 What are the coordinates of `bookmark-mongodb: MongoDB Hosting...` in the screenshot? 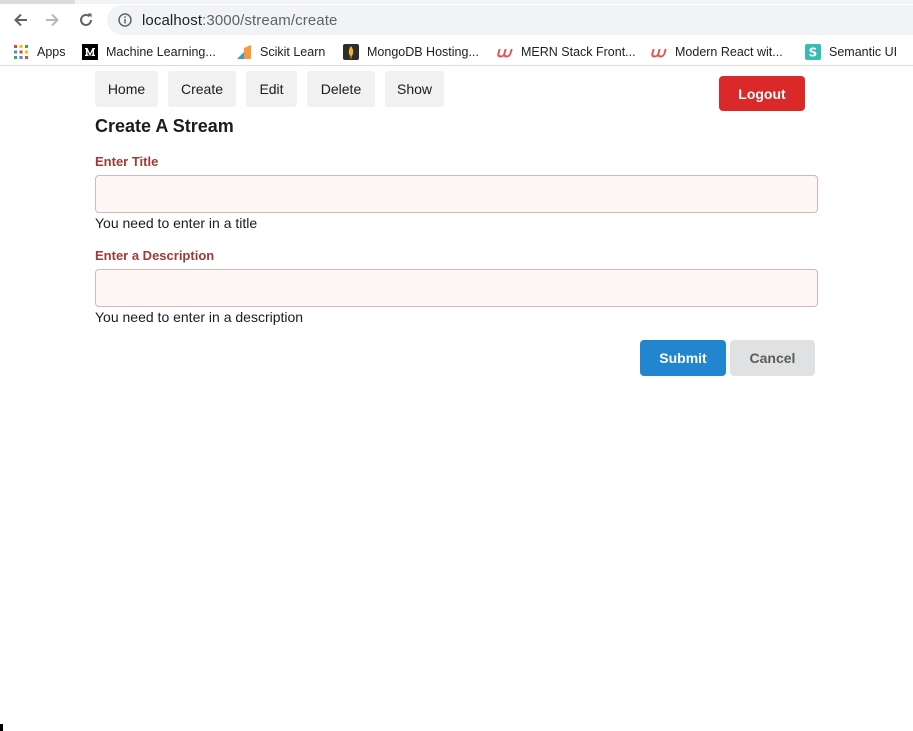 It's located at (411, 52).